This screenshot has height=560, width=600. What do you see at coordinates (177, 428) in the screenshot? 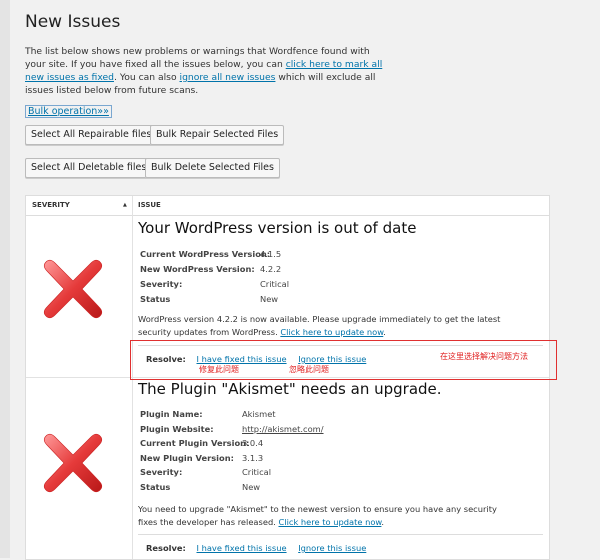
I see `field-label: Plugin Website:` at bounding box center [177, 428].